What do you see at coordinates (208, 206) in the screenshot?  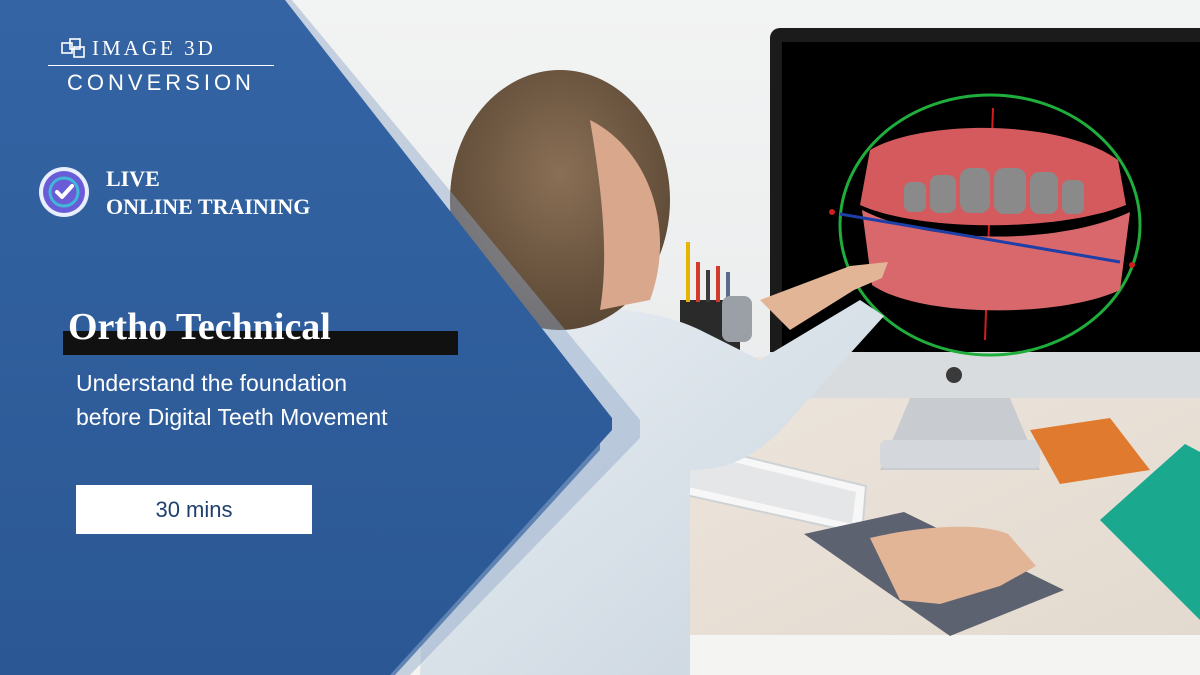 I see `online-training-label: ONLINE TRAINING` at bounding box center [208, 206].